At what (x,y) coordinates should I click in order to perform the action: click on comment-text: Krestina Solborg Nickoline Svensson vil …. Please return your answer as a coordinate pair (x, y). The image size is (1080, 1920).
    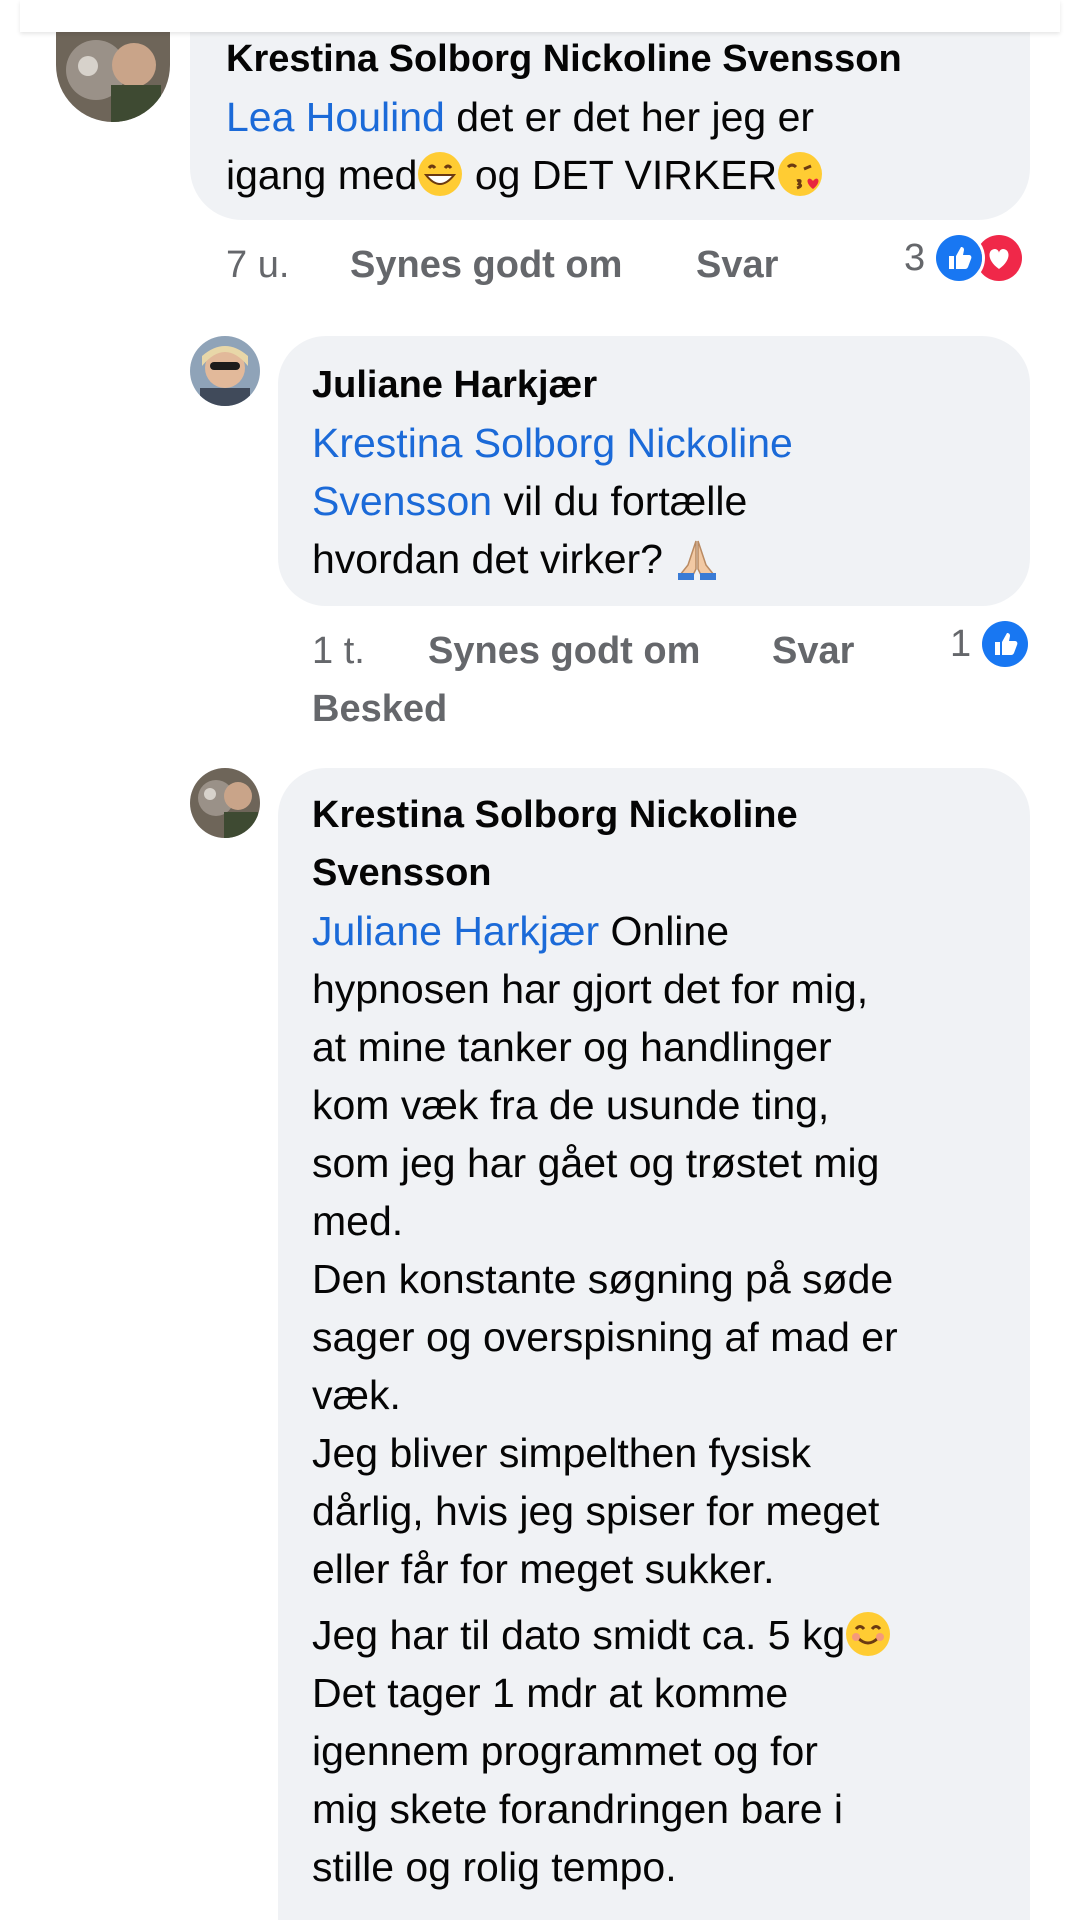
    Looking at the image, I should click on (552, 501).